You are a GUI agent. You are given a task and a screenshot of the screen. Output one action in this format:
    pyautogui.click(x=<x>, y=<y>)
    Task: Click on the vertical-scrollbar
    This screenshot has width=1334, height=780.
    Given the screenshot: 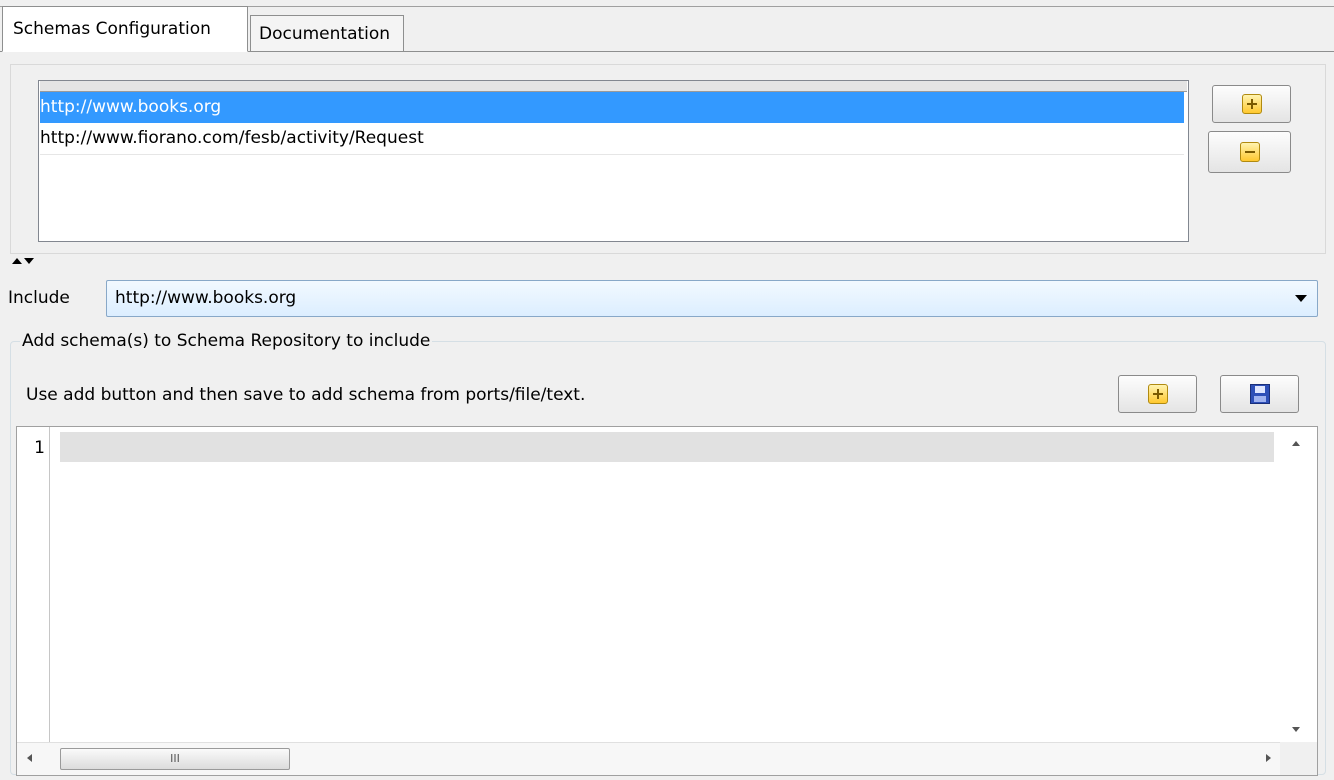 What is the action you would take?
    pyautogui.click(x=1298, y=584)
    